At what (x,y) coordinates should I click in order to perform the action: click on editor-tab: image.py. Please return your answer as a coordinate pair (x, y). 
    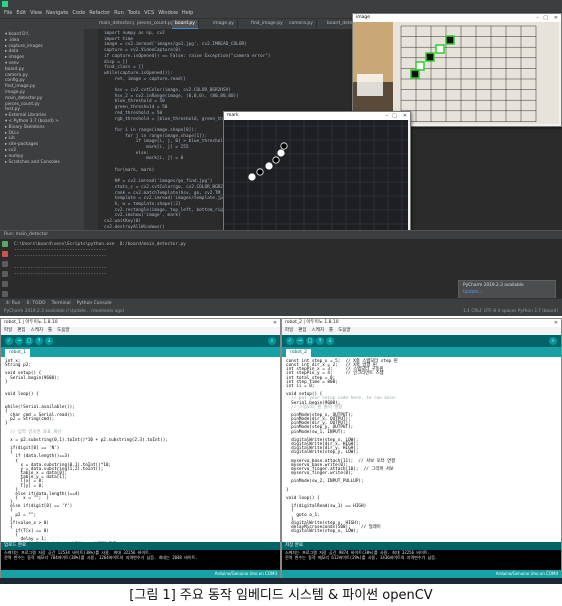
    Looking at the image, I should click on (224, 24).